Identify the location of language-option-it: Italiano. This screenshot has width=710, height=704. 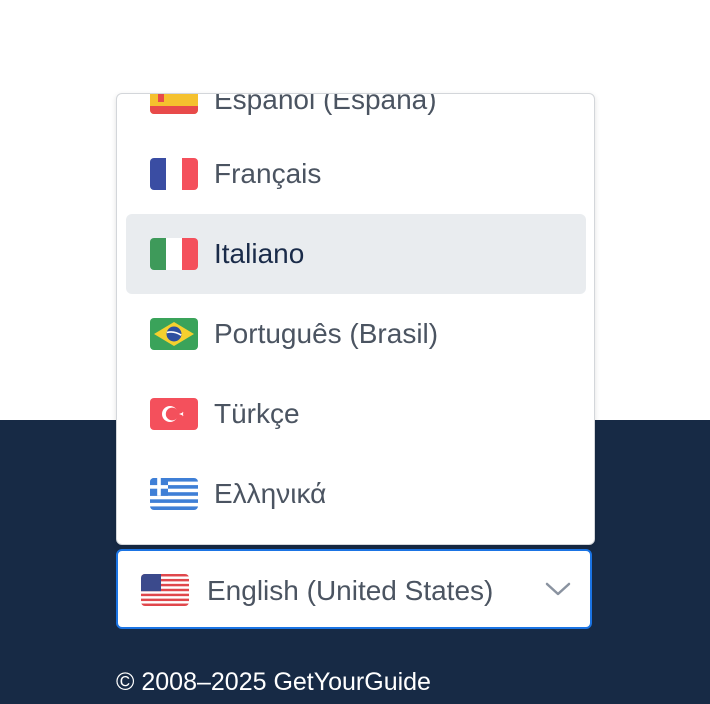
(356, 254).